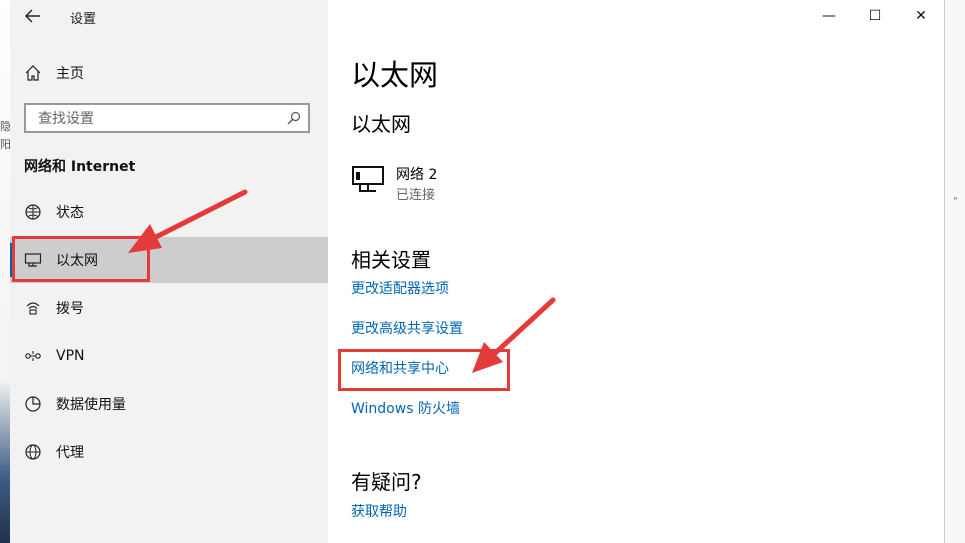 The image size is (965, 543). Describe the element at coordinates (169, 17) in the screenshot. I see `titlebar: 设置` at that location.